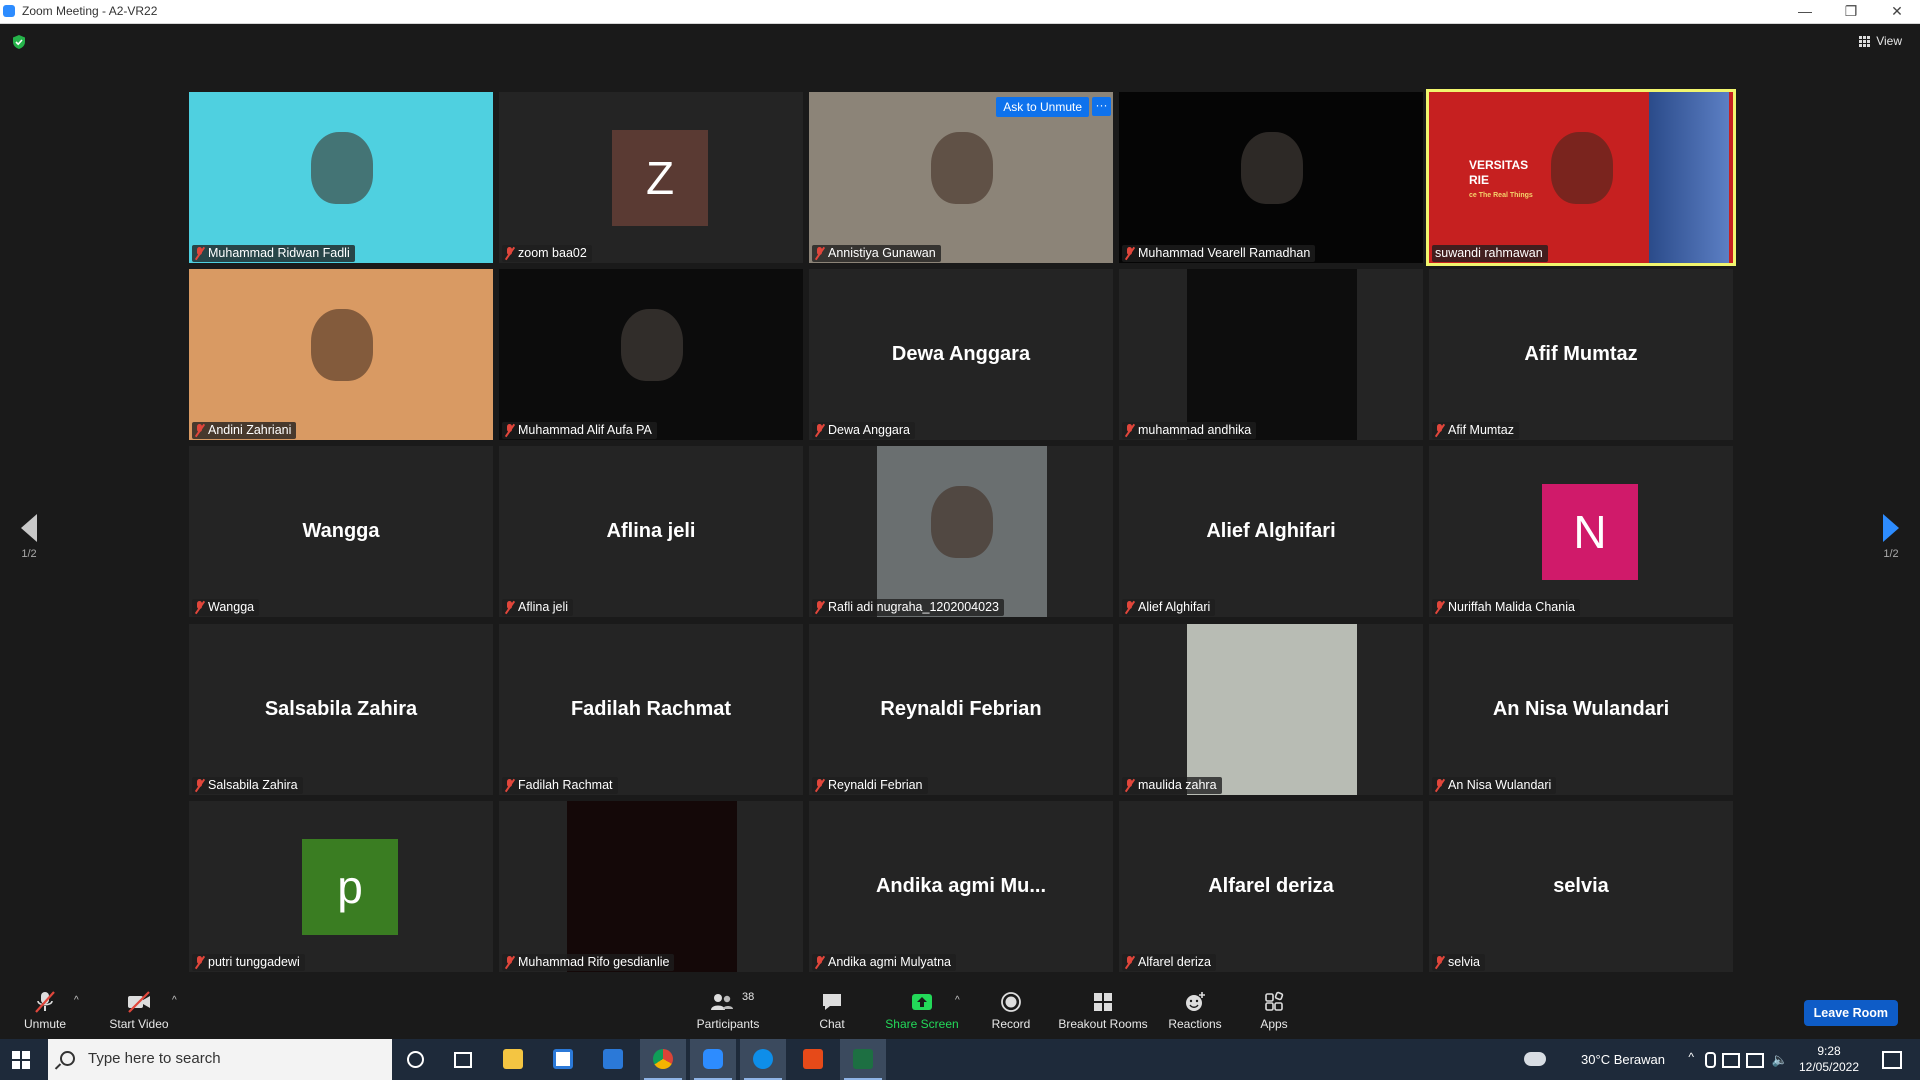  What do you see at coordinates (884, 962) in the screenshot?
I see `participant-name-tag: Andika agmi Mulyatna` at bounding box center [884, 962].